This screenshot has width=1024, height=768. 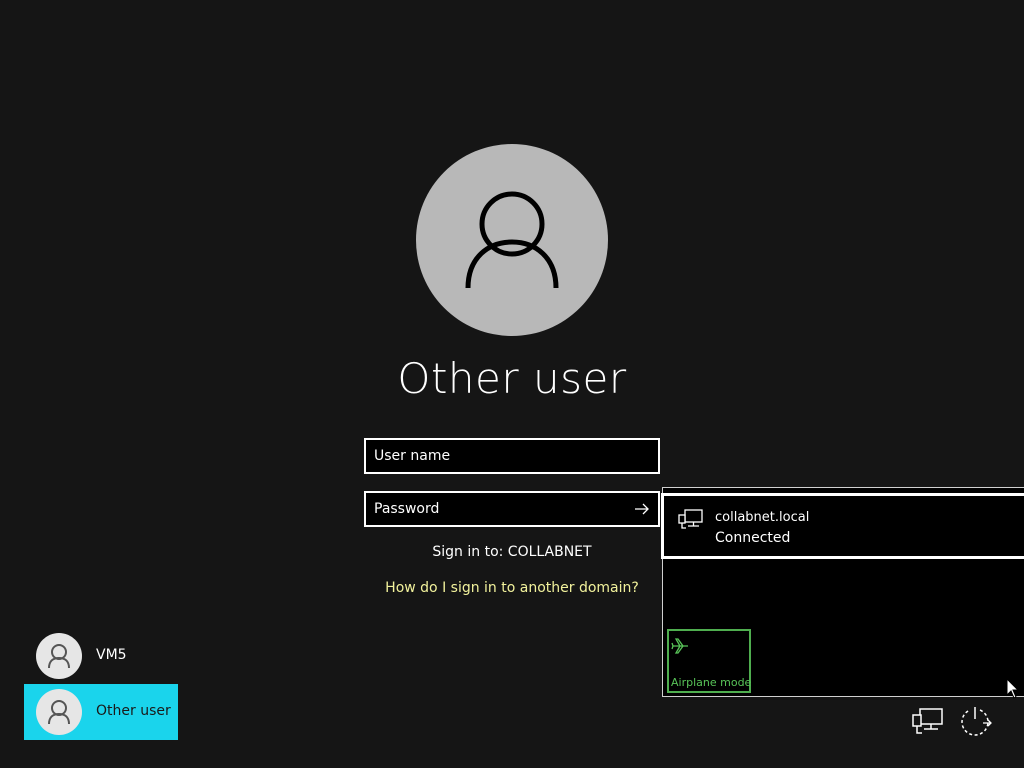 What do you see at coordinates (711, 682) in the screenshot?
I see `airplane-mode-label: Airplane mode` at bounding box center [711, 682].